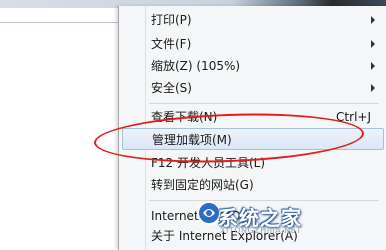 Image resolution: width=386 pixels, height=250 pixels. I want to click on menu-item-about-ie: 关于 Internet Explorer(A), so click(252, 236).